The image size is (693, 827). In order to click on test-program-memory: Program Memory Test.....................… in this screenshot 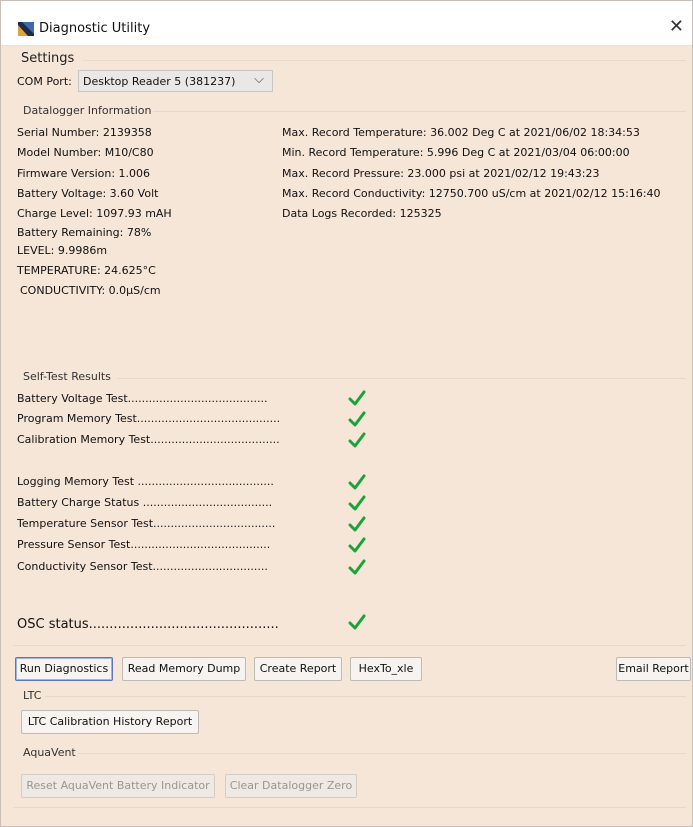, I will do `click(149, 418)`.